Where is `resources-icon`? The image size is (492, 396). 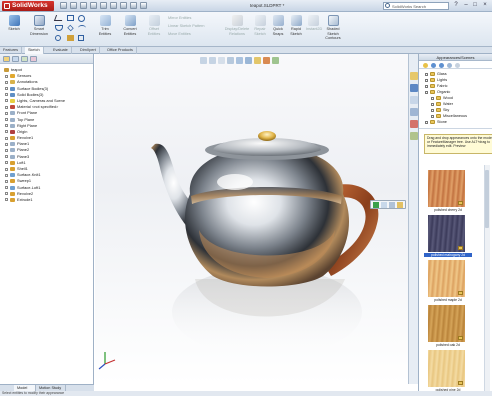
resources-icon is located at coordinates (414, 76).